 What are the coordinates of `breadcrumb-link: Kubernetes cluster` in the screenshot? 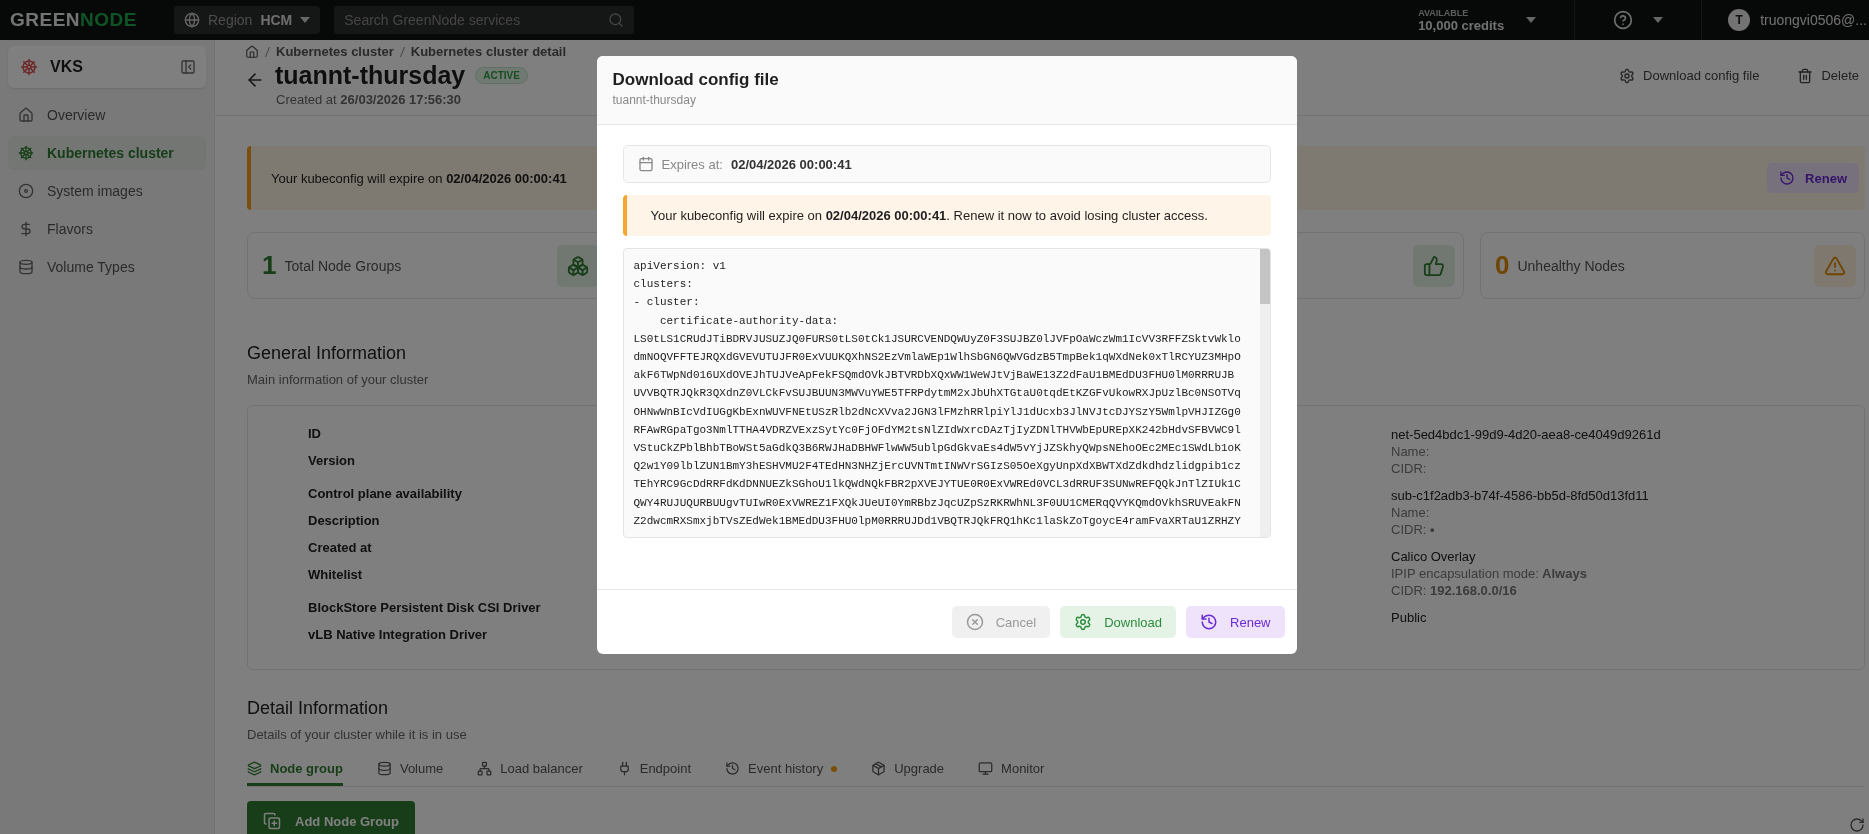 It's located at (335, 51).